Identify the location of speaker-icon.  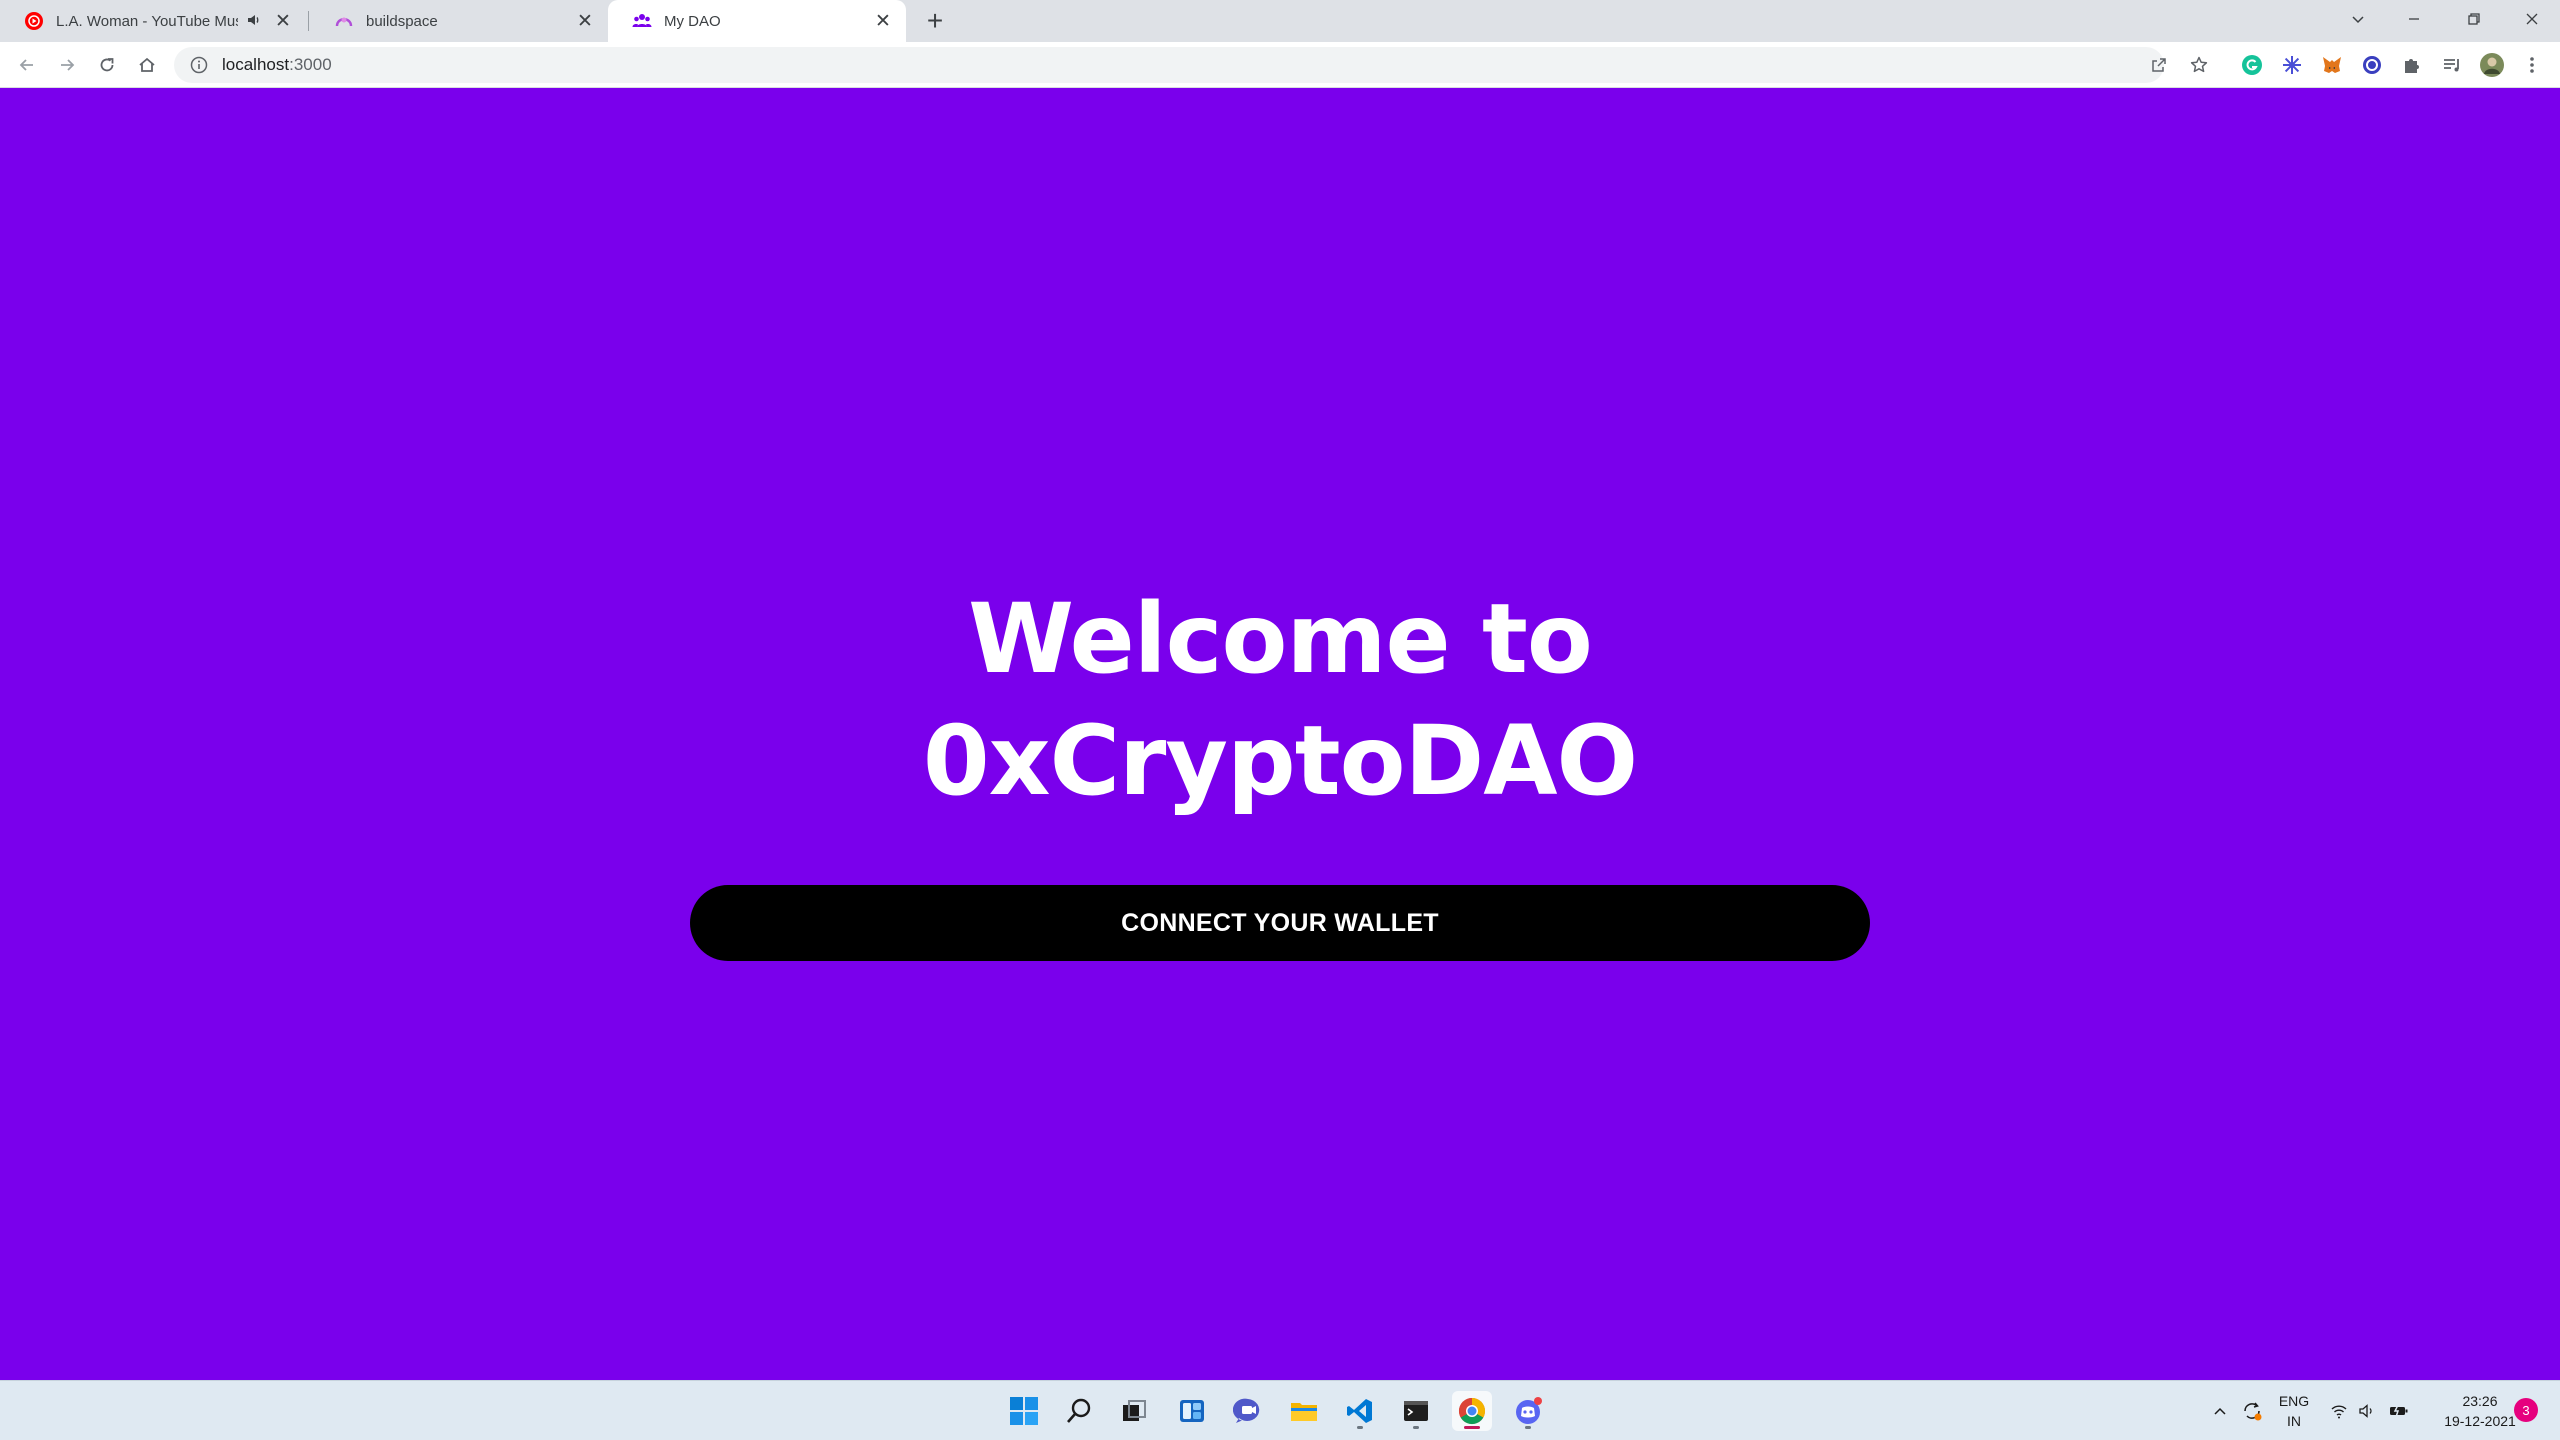
(254, 21).